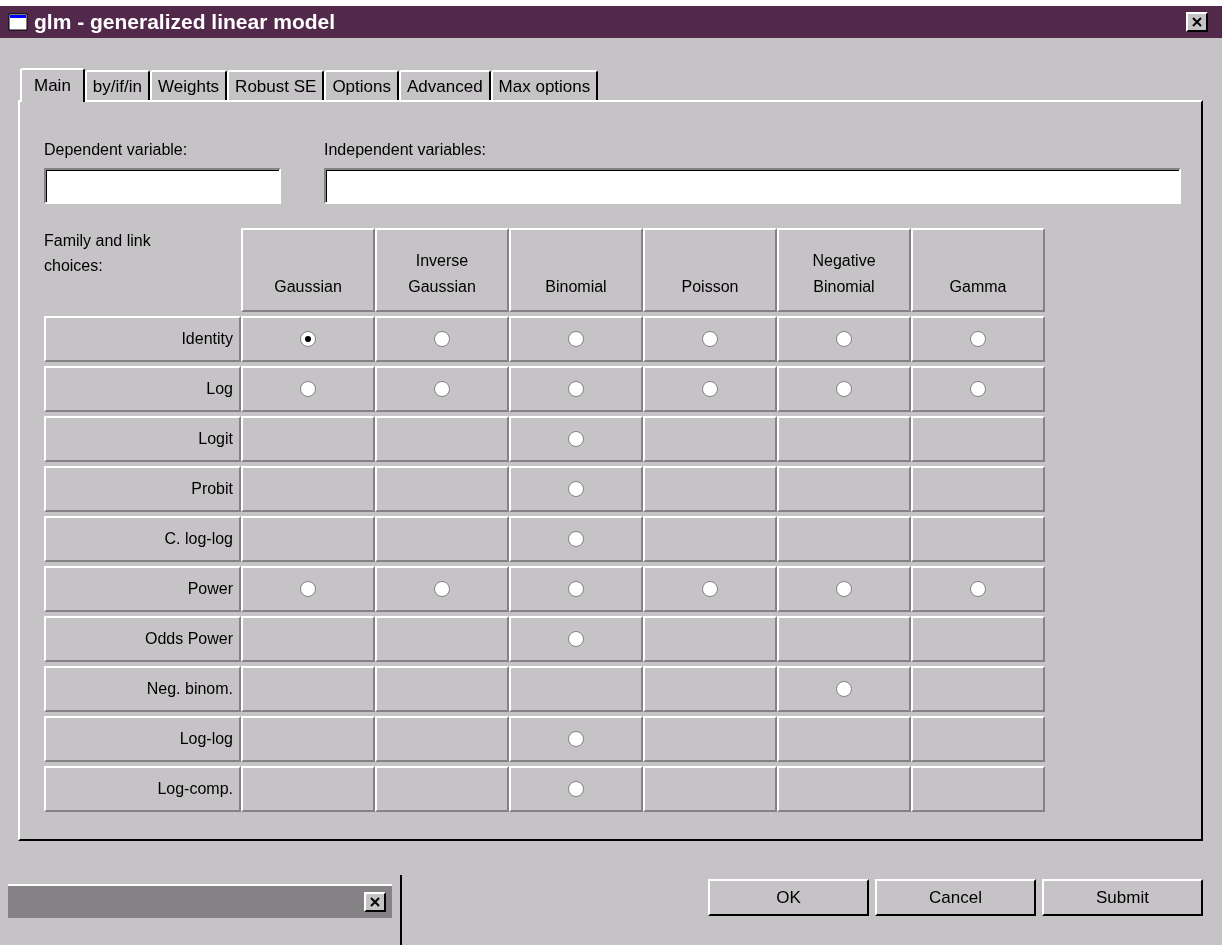 The width and height of the screenshot is (1222, 945). I want to click on row-label: Odds Power, so click(142, 638).